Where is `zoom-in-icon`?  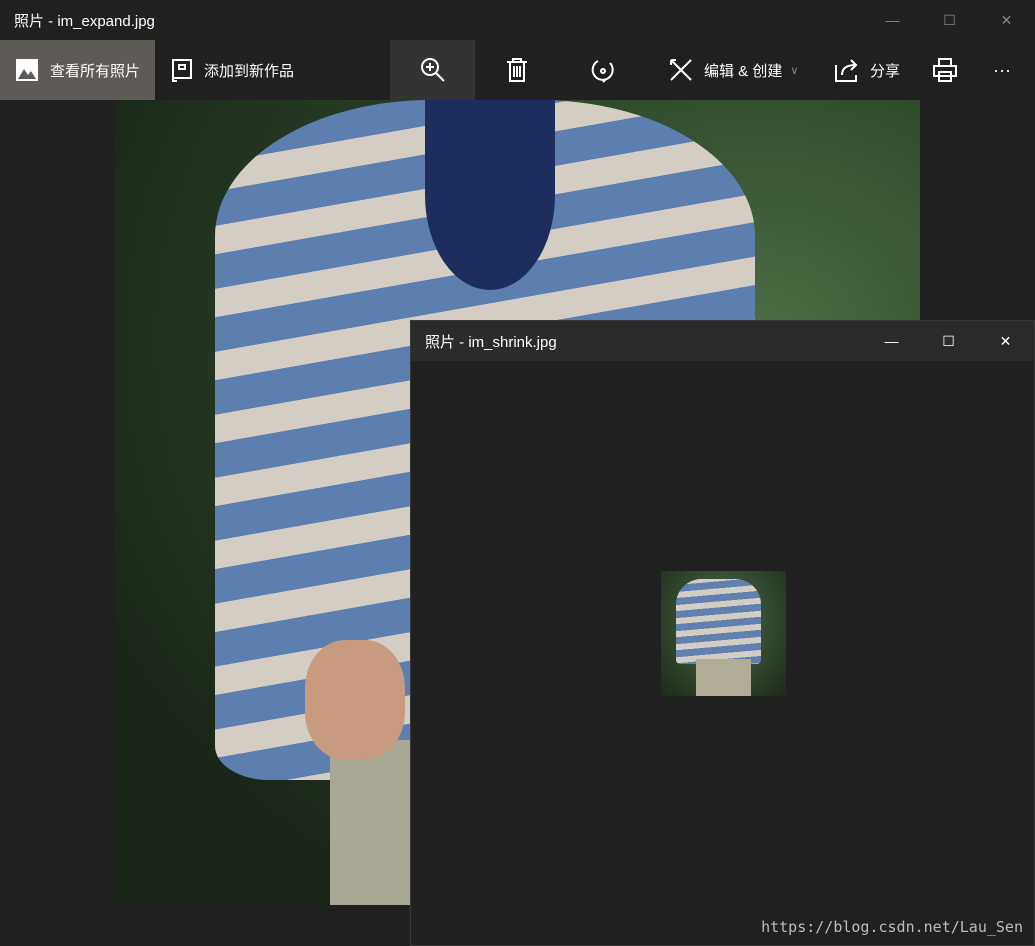
zoom-in-icon is located at coordinates (432, 70).